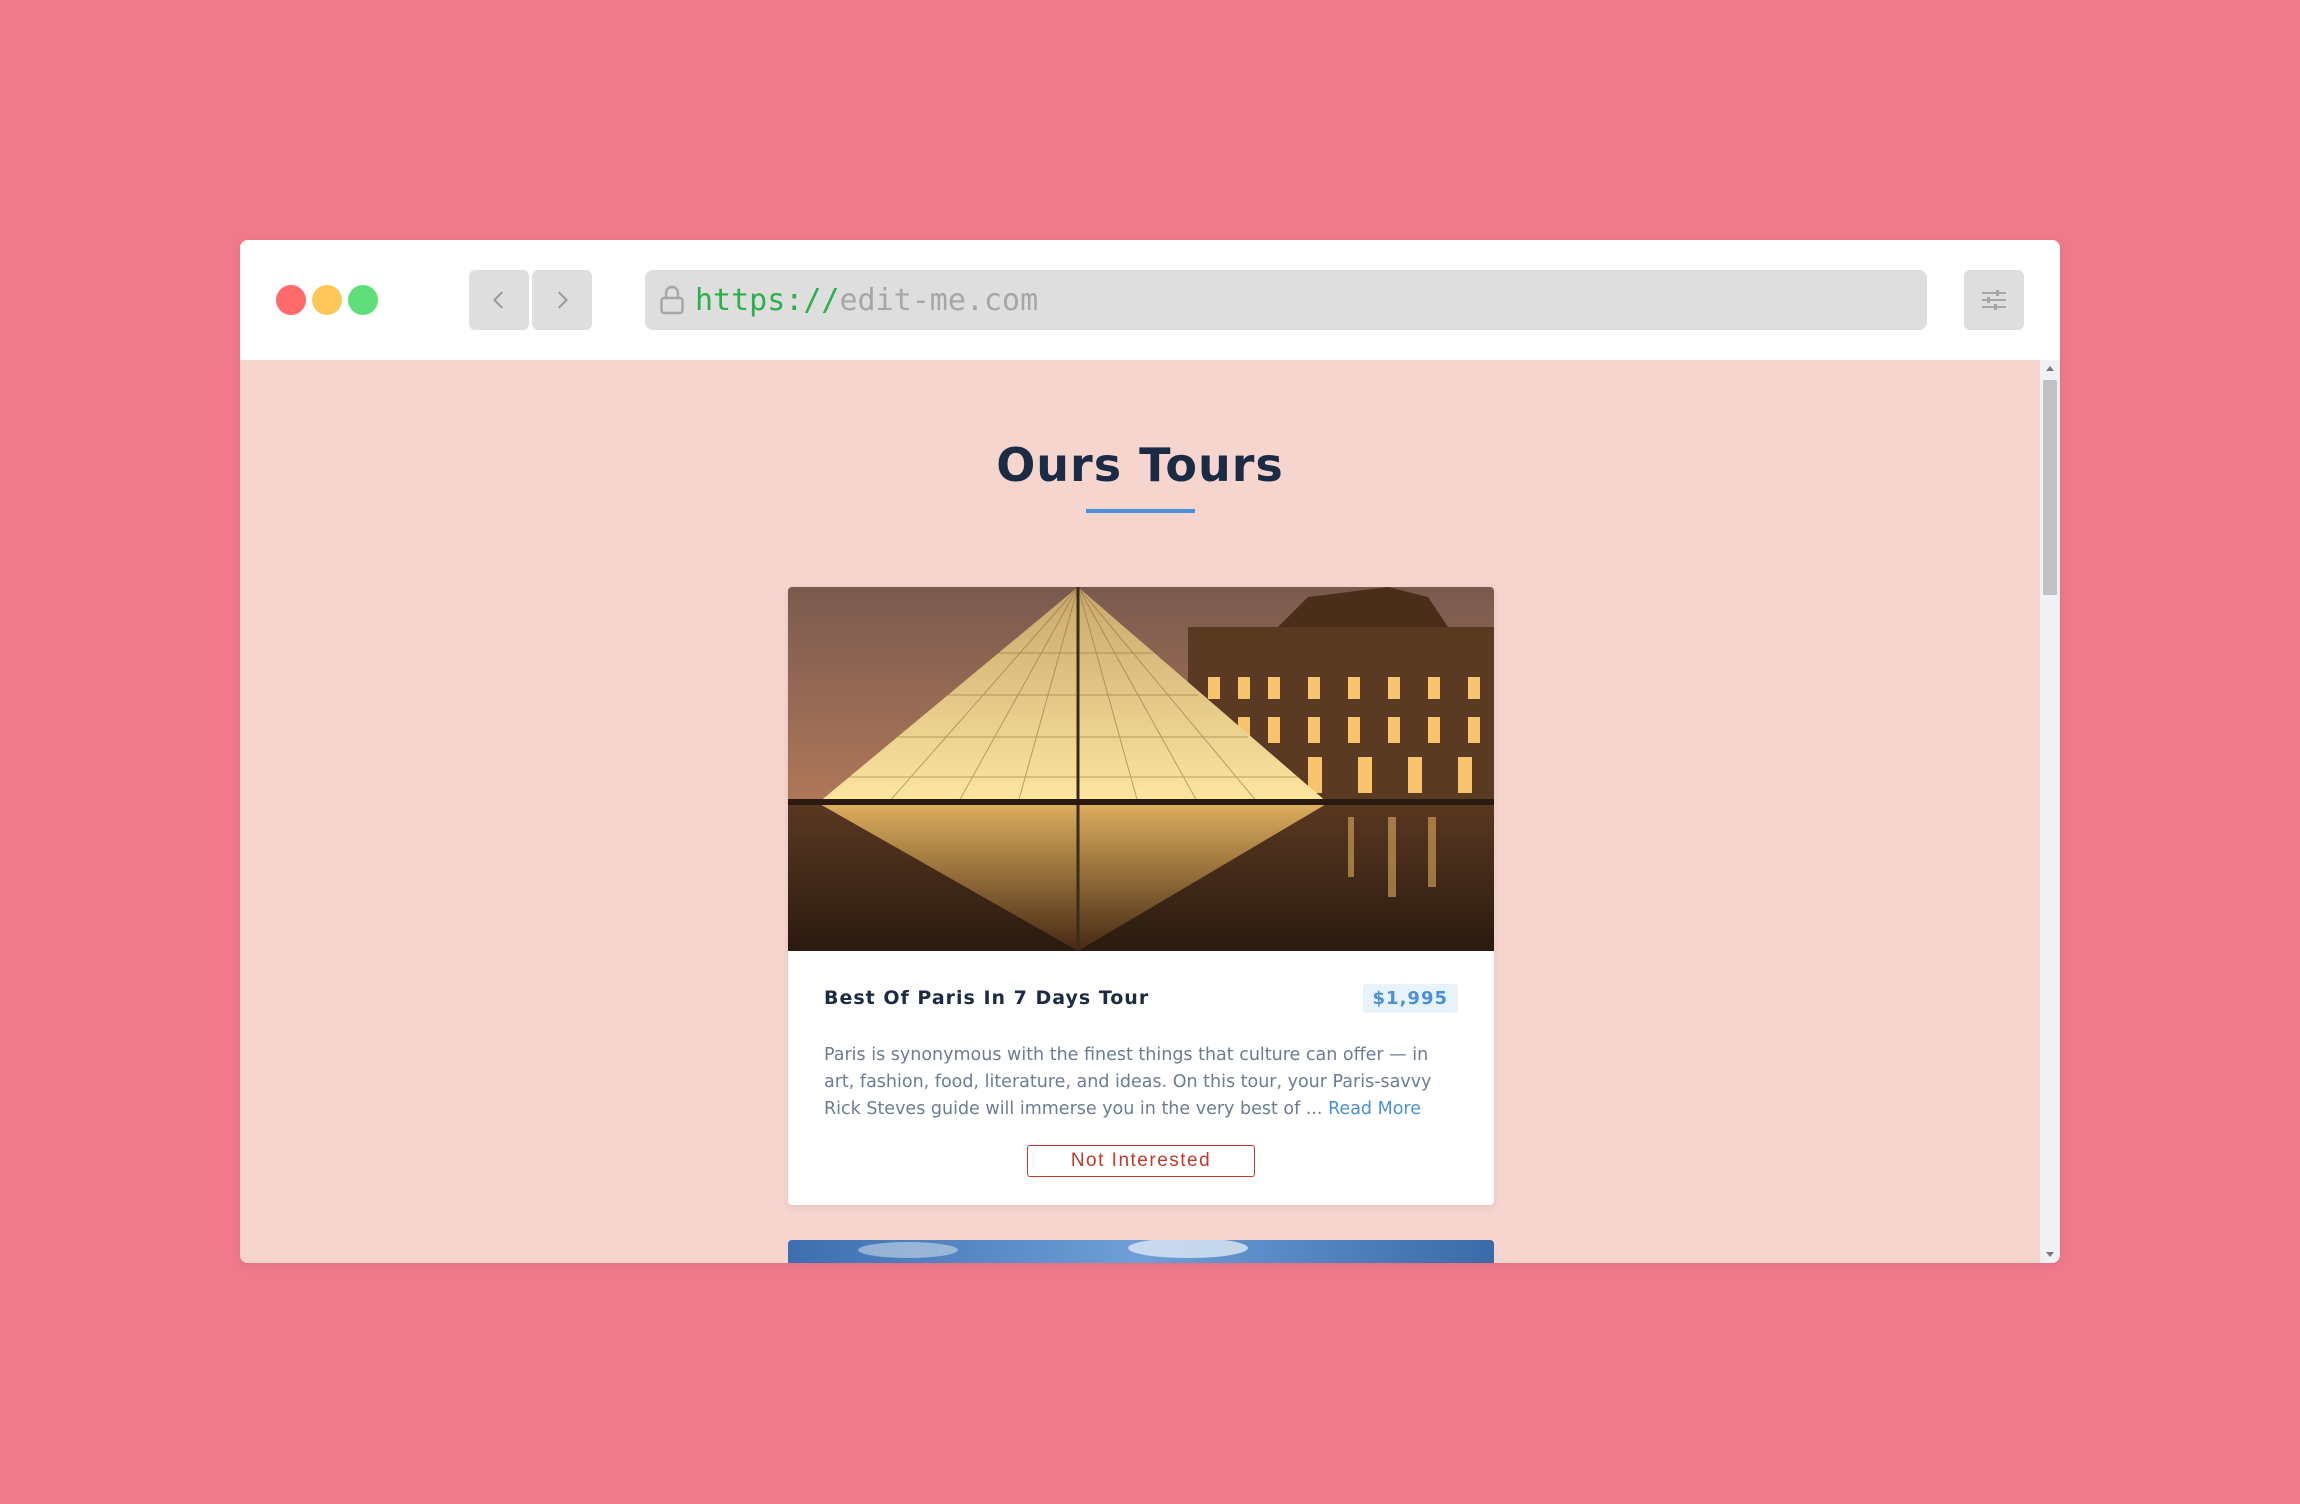 This screenshot has height=1504, width=2300. I want to click on sliders-icon, so click(1994, 300).